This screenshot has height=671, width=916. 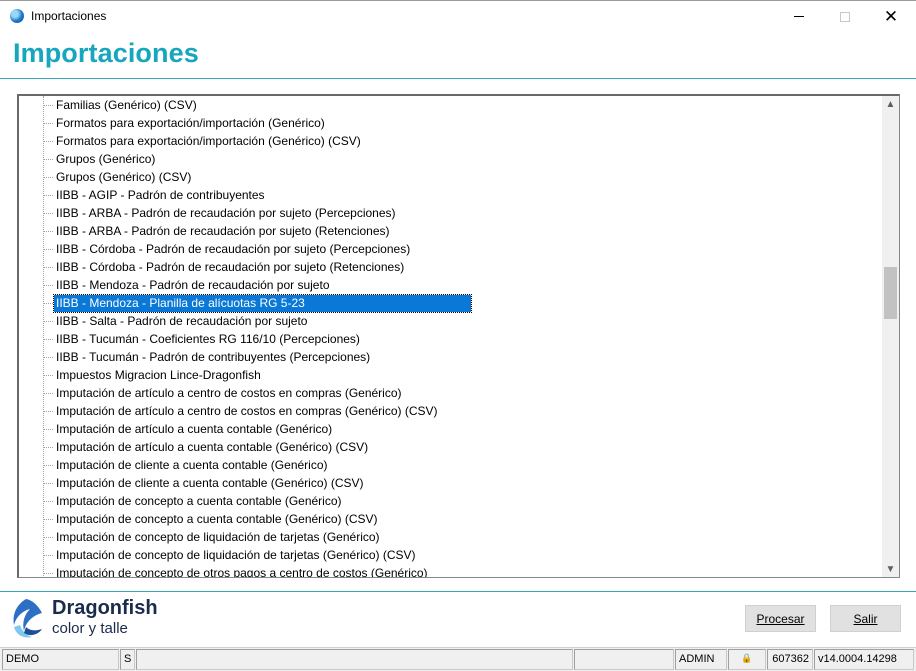 I want to click on status-number: 607362, so click(x=790, y=659).